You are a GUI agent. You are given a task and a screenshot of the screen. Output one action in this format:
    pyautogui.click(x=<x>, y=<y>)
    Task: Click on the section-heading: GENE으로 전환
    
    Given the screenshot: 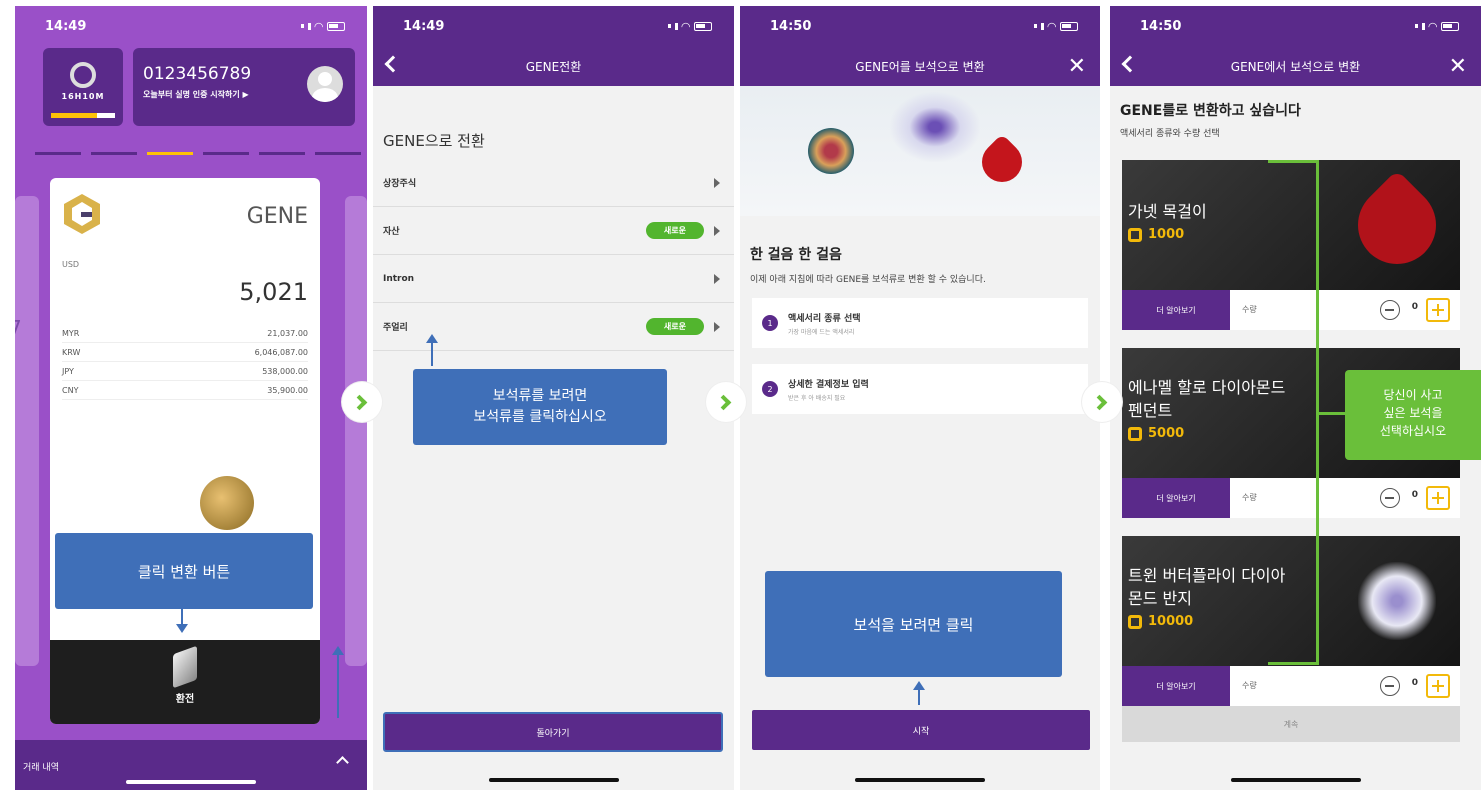 What is the action you would take?
    pyautogui.click(x=434, y=141)
    